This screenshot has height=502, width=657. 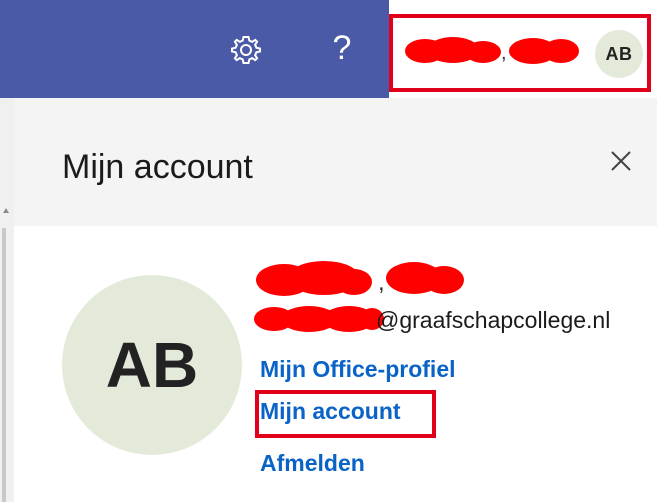 What do you see at coordinates (360, 278) in the screenshot?
I see `redacted-full-name: ,` at bounding box center [360, 278].